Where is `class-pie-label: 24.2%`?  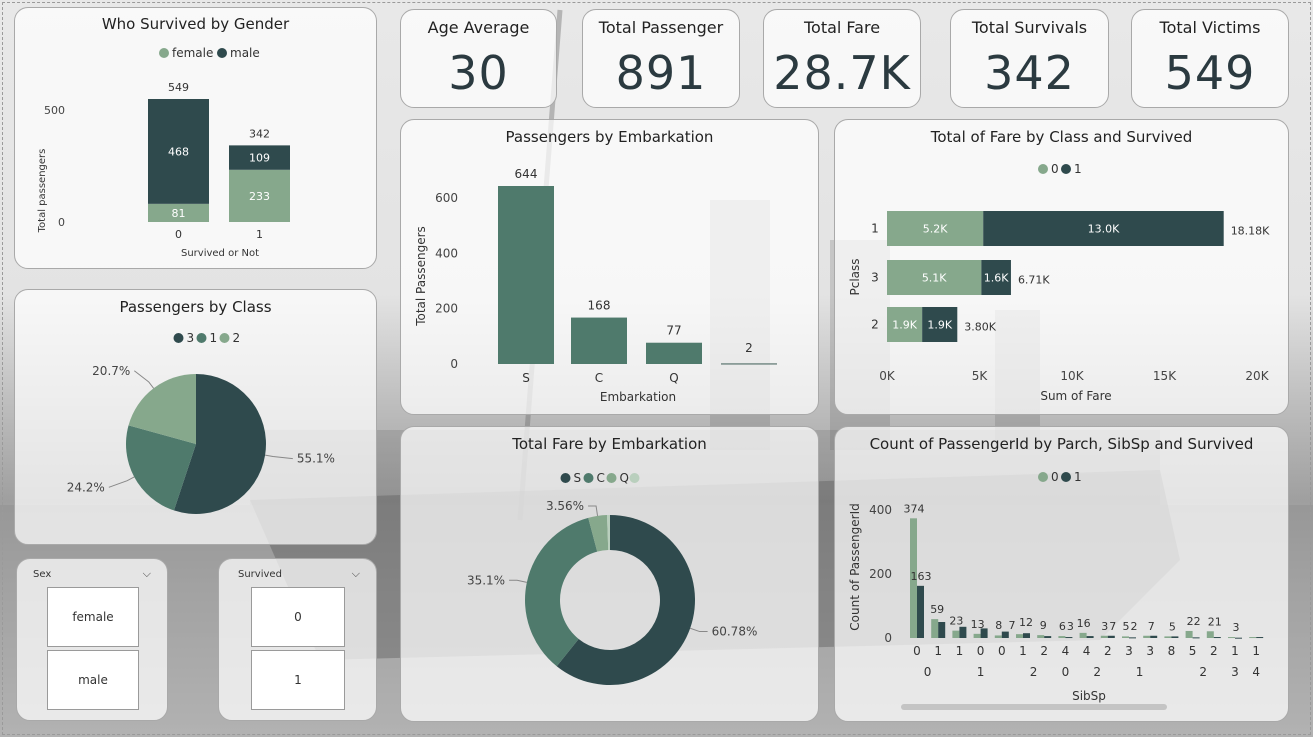
class-pie-label: 24.2% is located at coordinates (86, 487).